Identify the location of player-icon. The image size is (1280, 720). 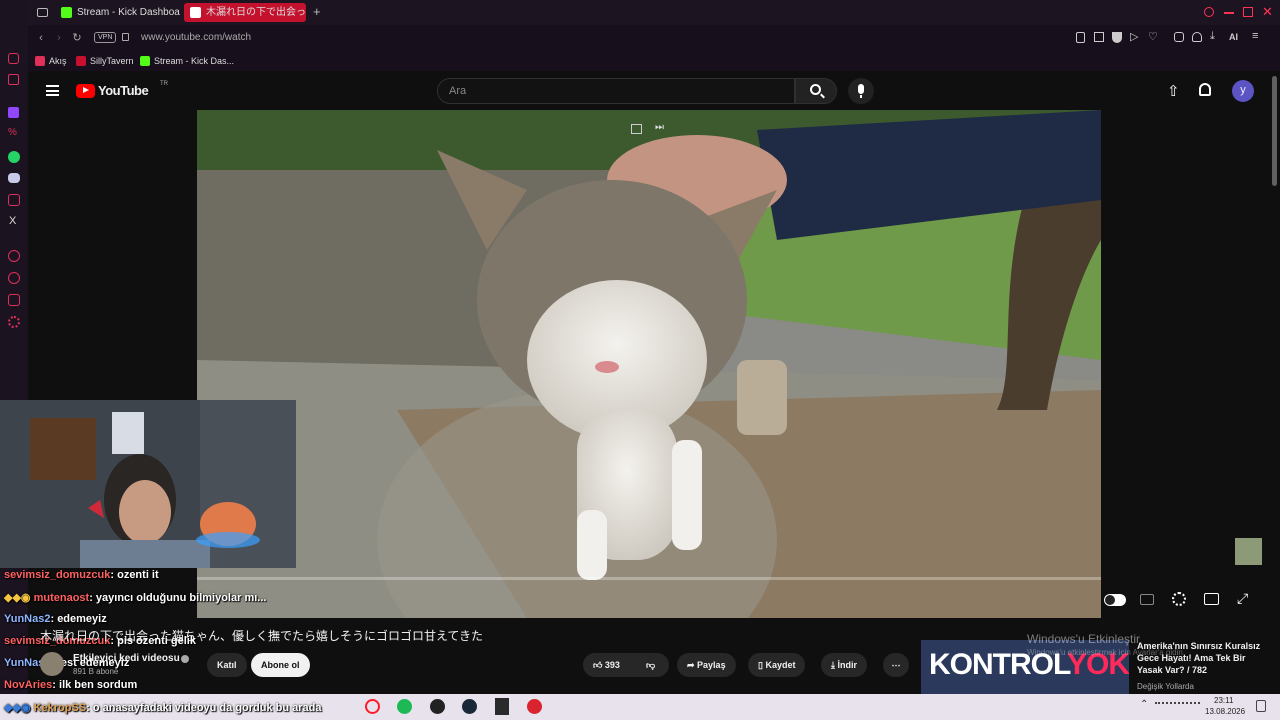
(14, 256).